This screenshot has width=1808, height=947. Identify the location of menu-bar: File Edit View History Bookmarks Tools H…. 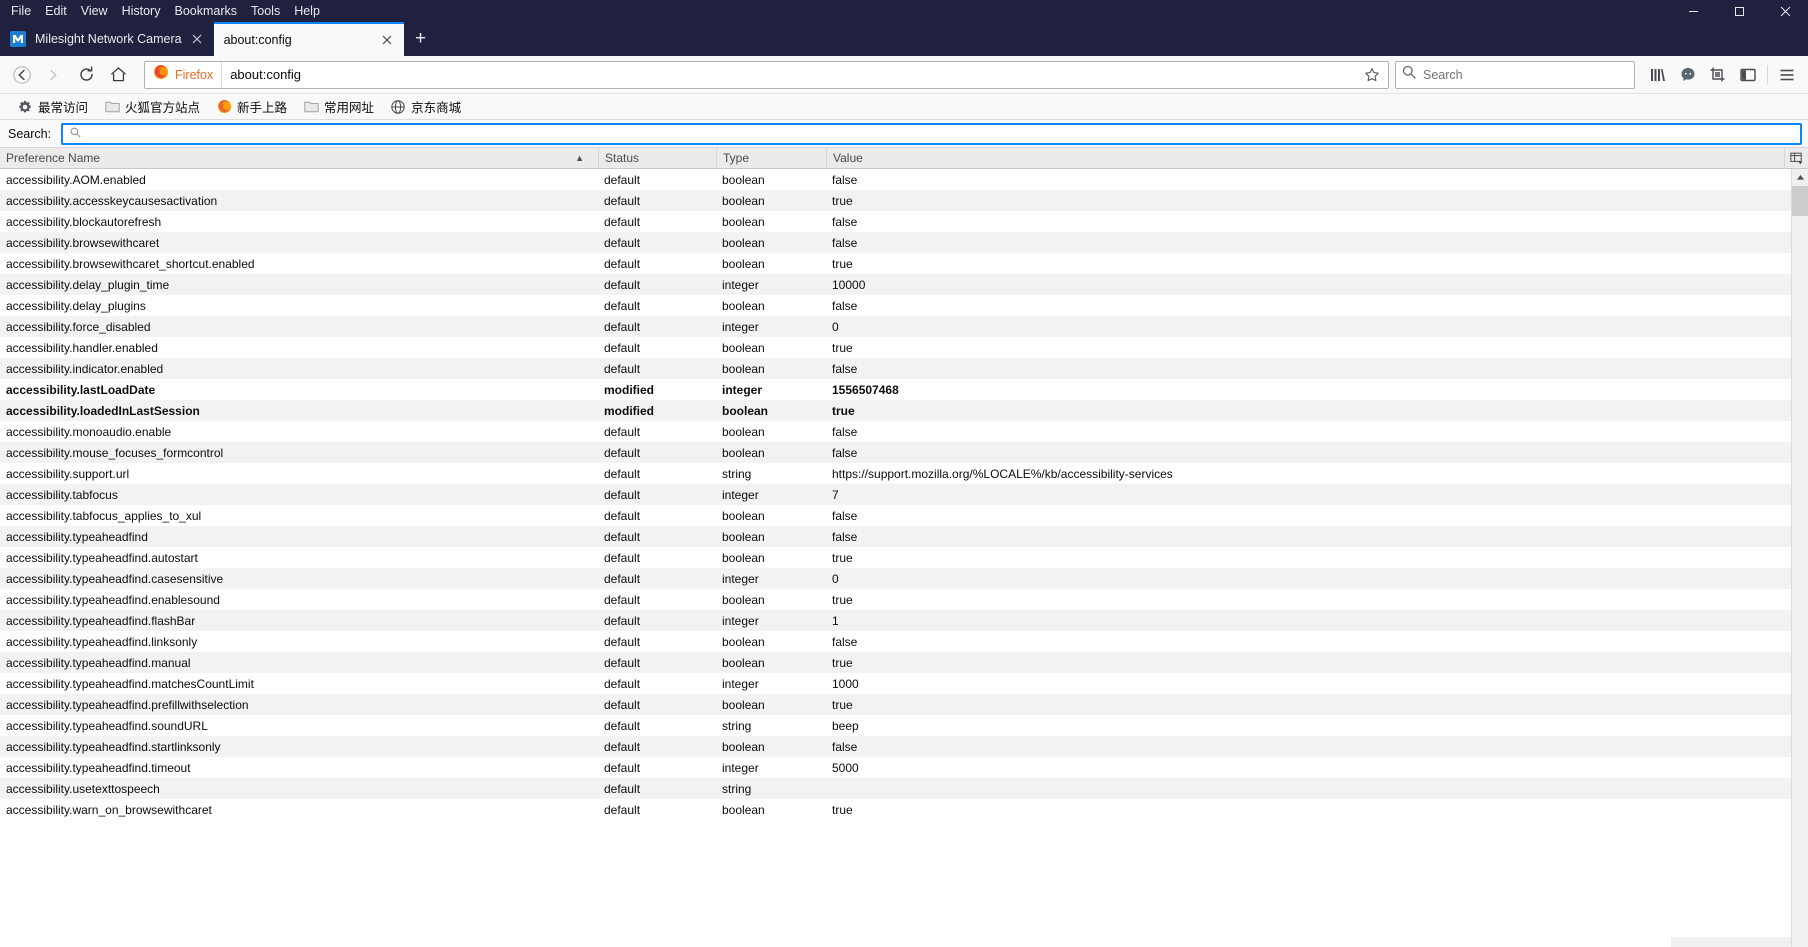
(163, 11).